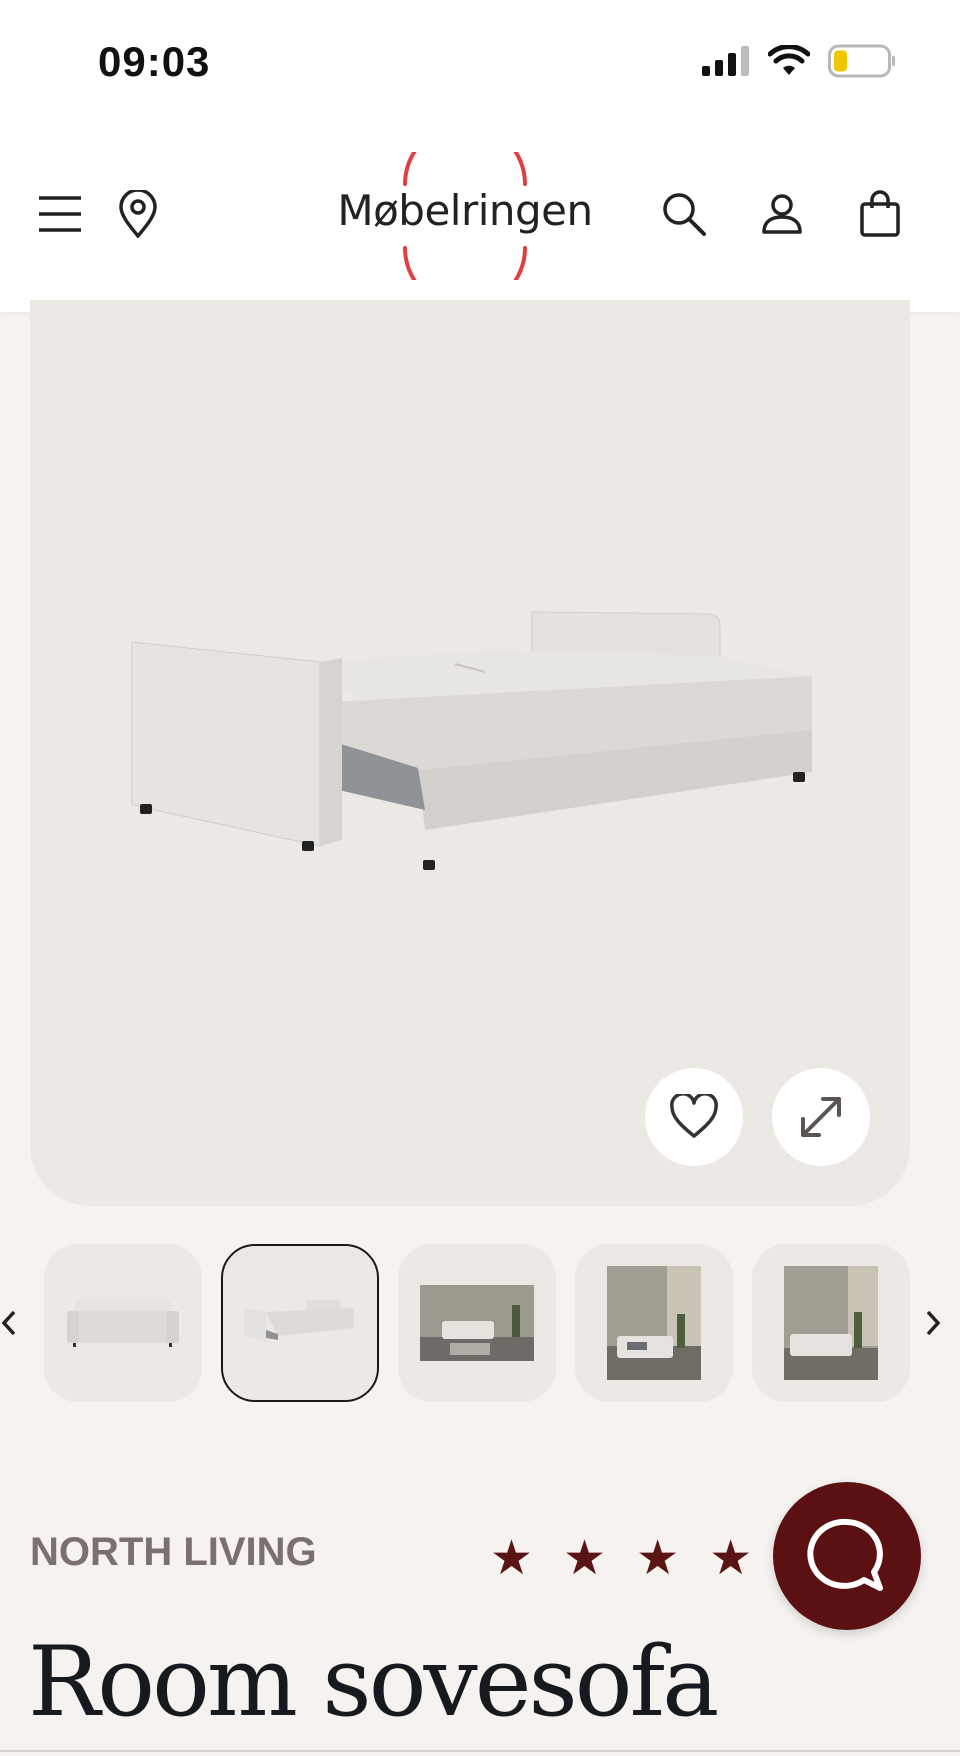 The height and width of the screenshot is (1756, 960). I want to click on sofa-bed-thumbnail-image, so click(299, 1321).